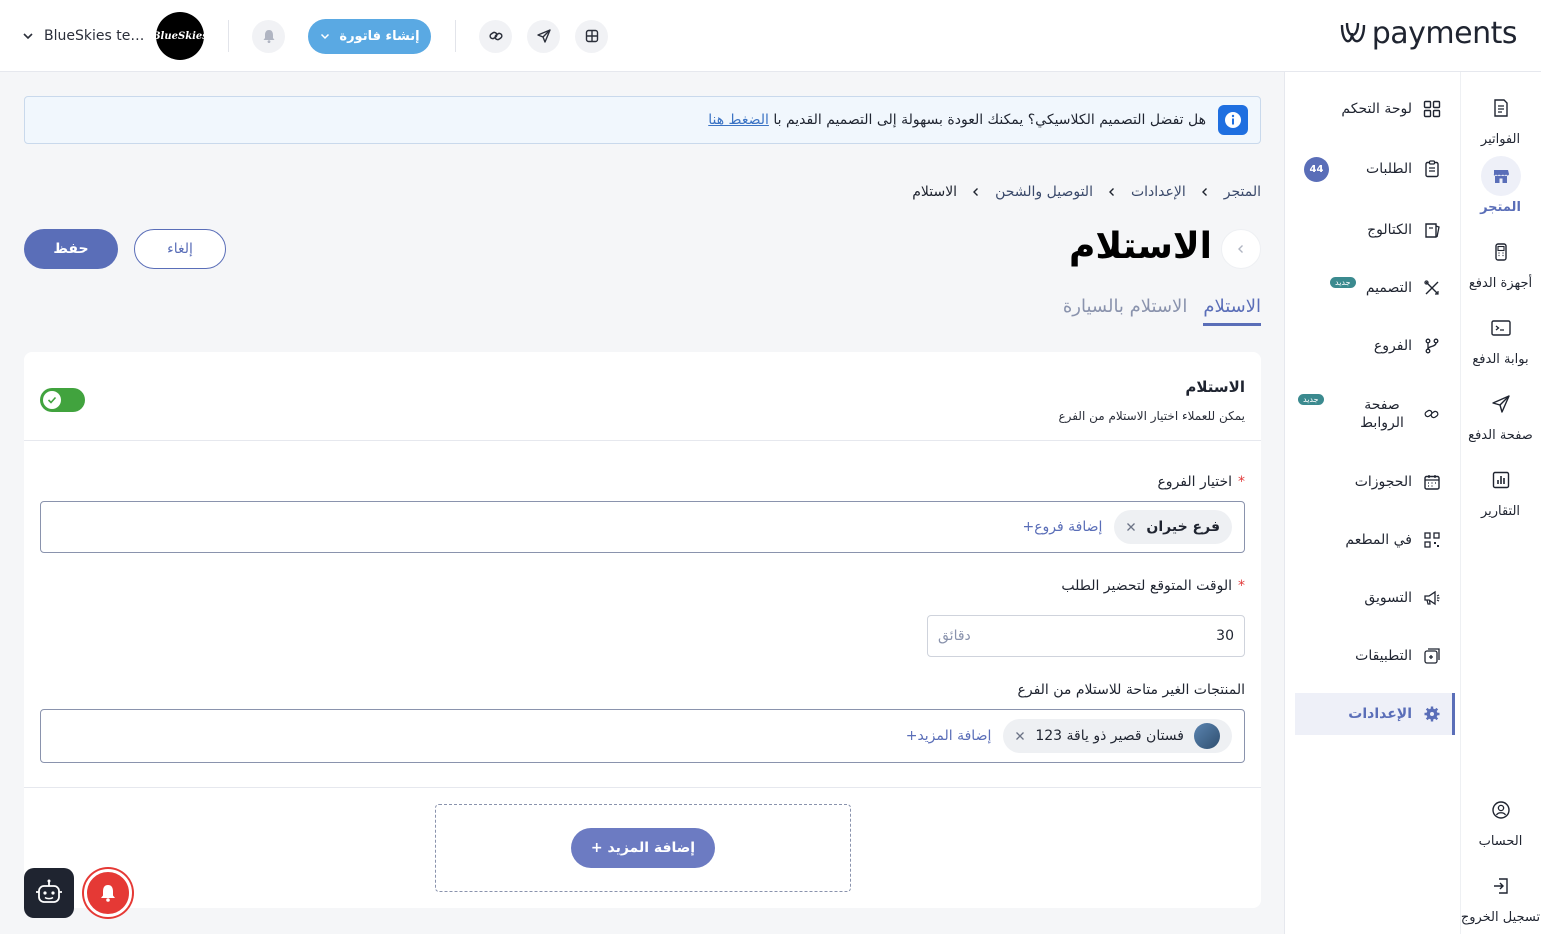 The height and width of the screenshot is (934, 1541). Describe the element at coordinates (1372, 346) in the screenshot. I see `sidebar-item-branches: الفروع` at that location.